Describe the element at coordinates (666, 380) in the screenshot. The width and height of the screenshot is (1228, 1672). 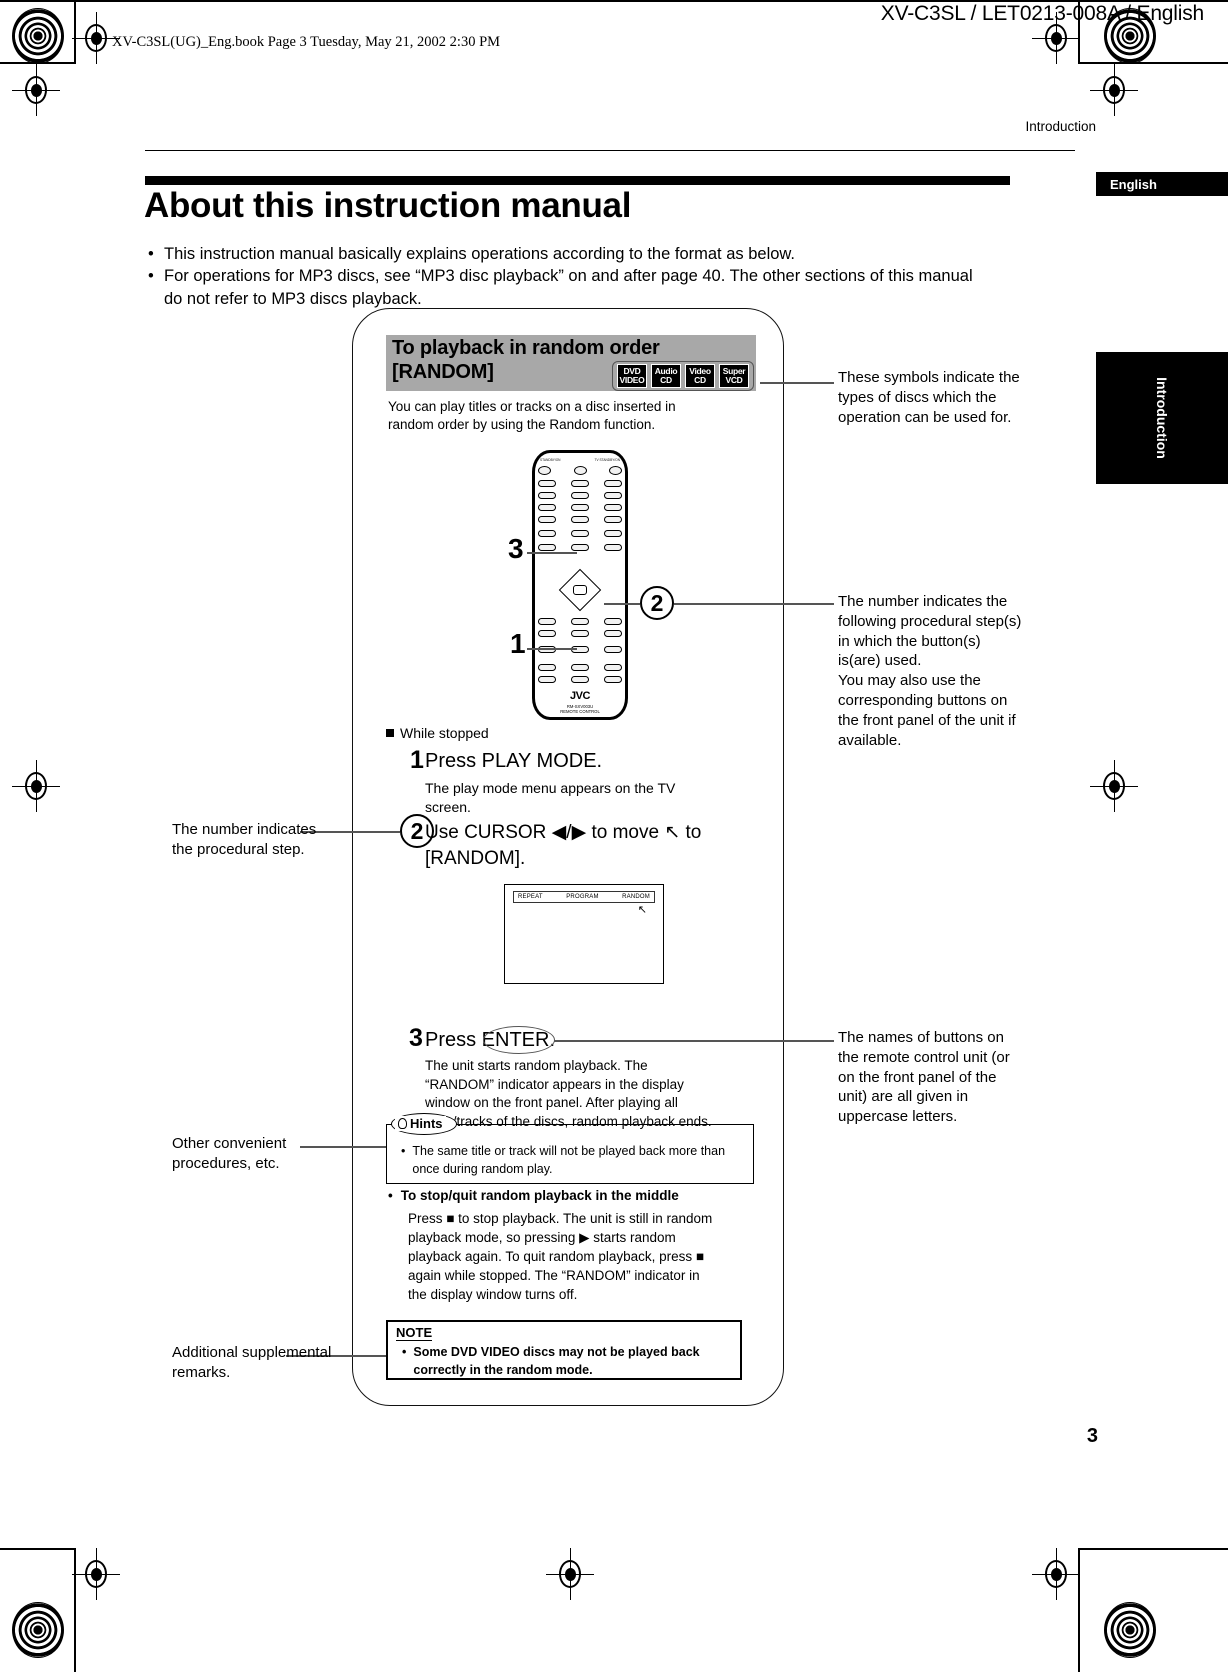
I see `disc-badge-audio-cd-bottom: CD` at that location.